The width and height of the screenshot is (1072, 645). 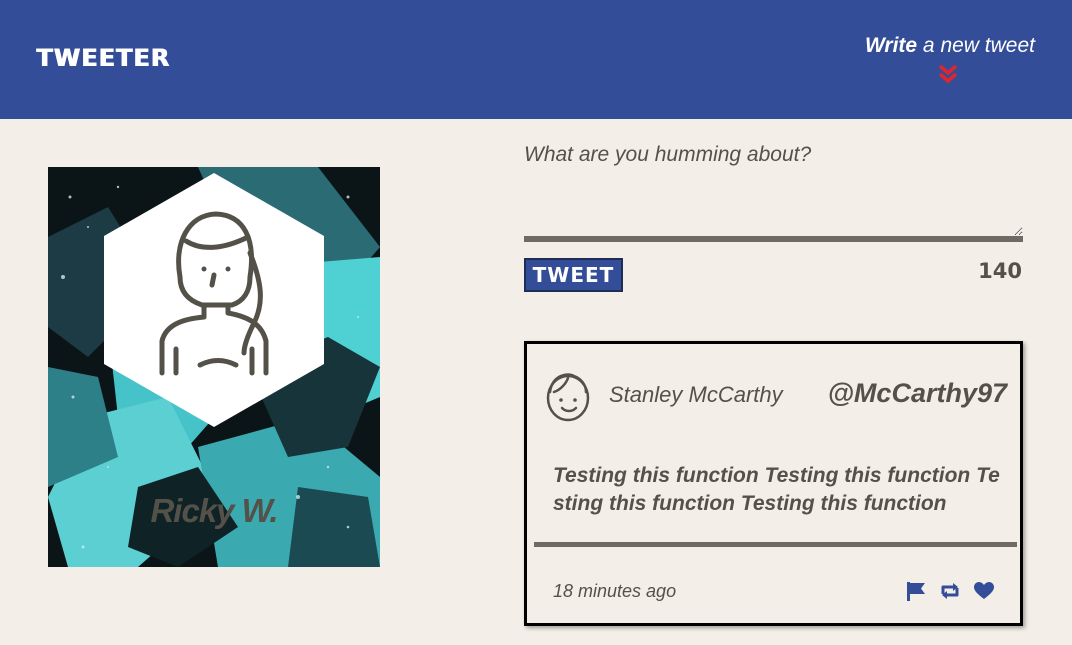 I want to click on compose-divider, so click(x=773, y=239).